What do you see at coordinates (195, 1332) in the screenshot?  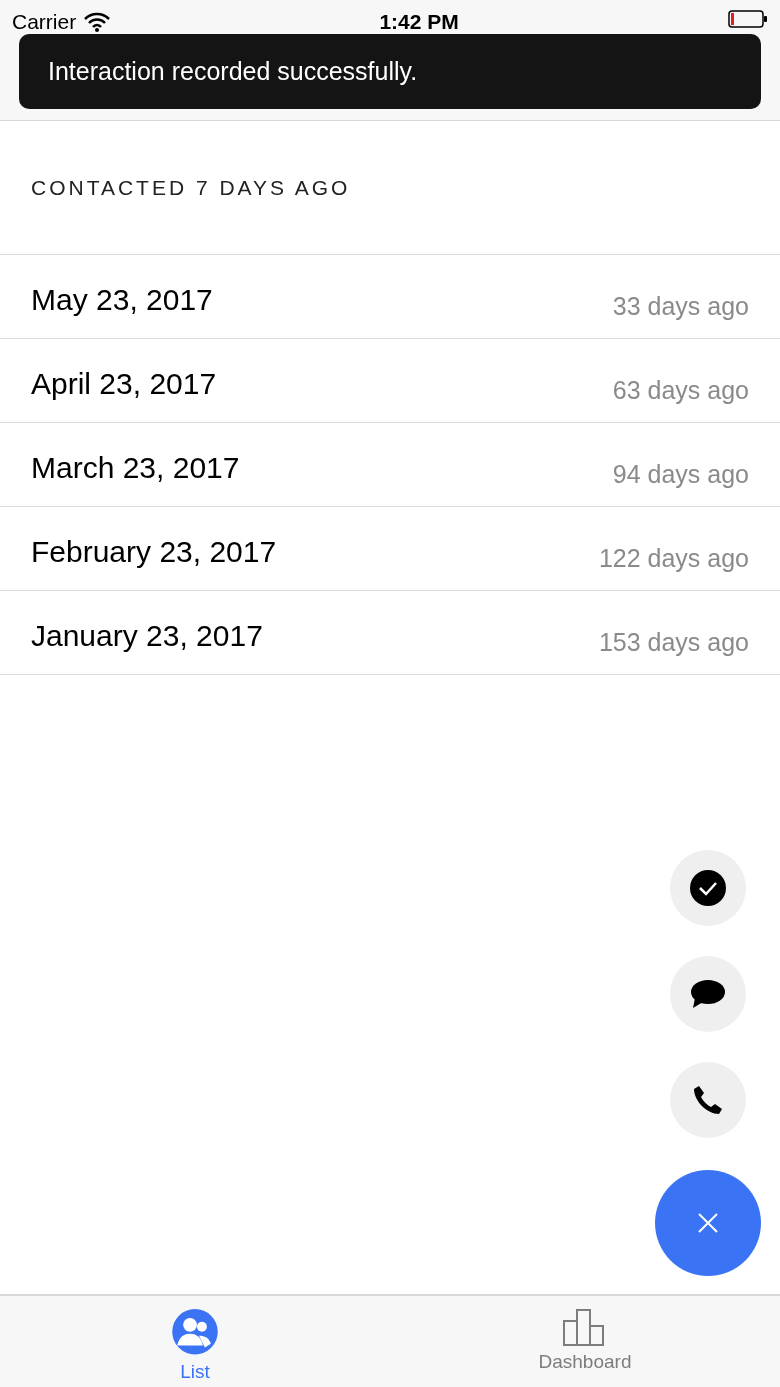 I see `people-icon` at bounding box center [195, 1332].